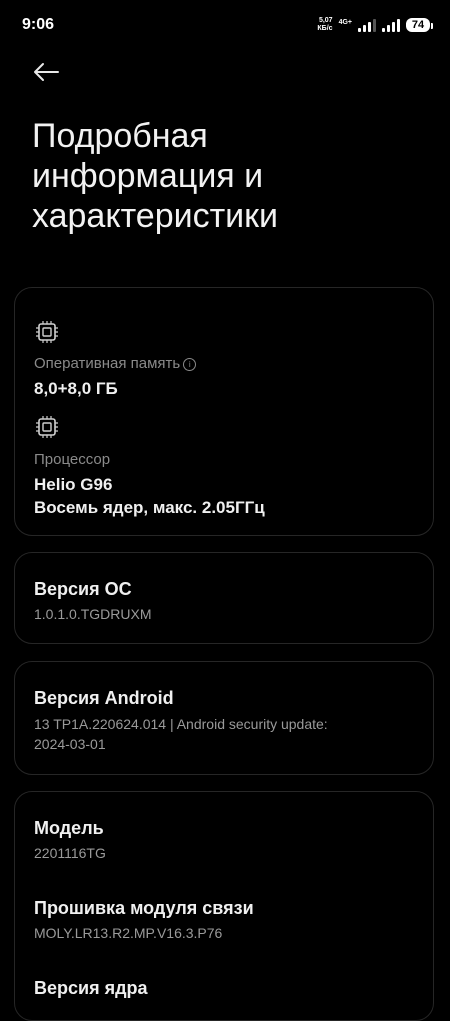  I want to click on network-speed: 5,07 КБ/с, so click(324, 25).